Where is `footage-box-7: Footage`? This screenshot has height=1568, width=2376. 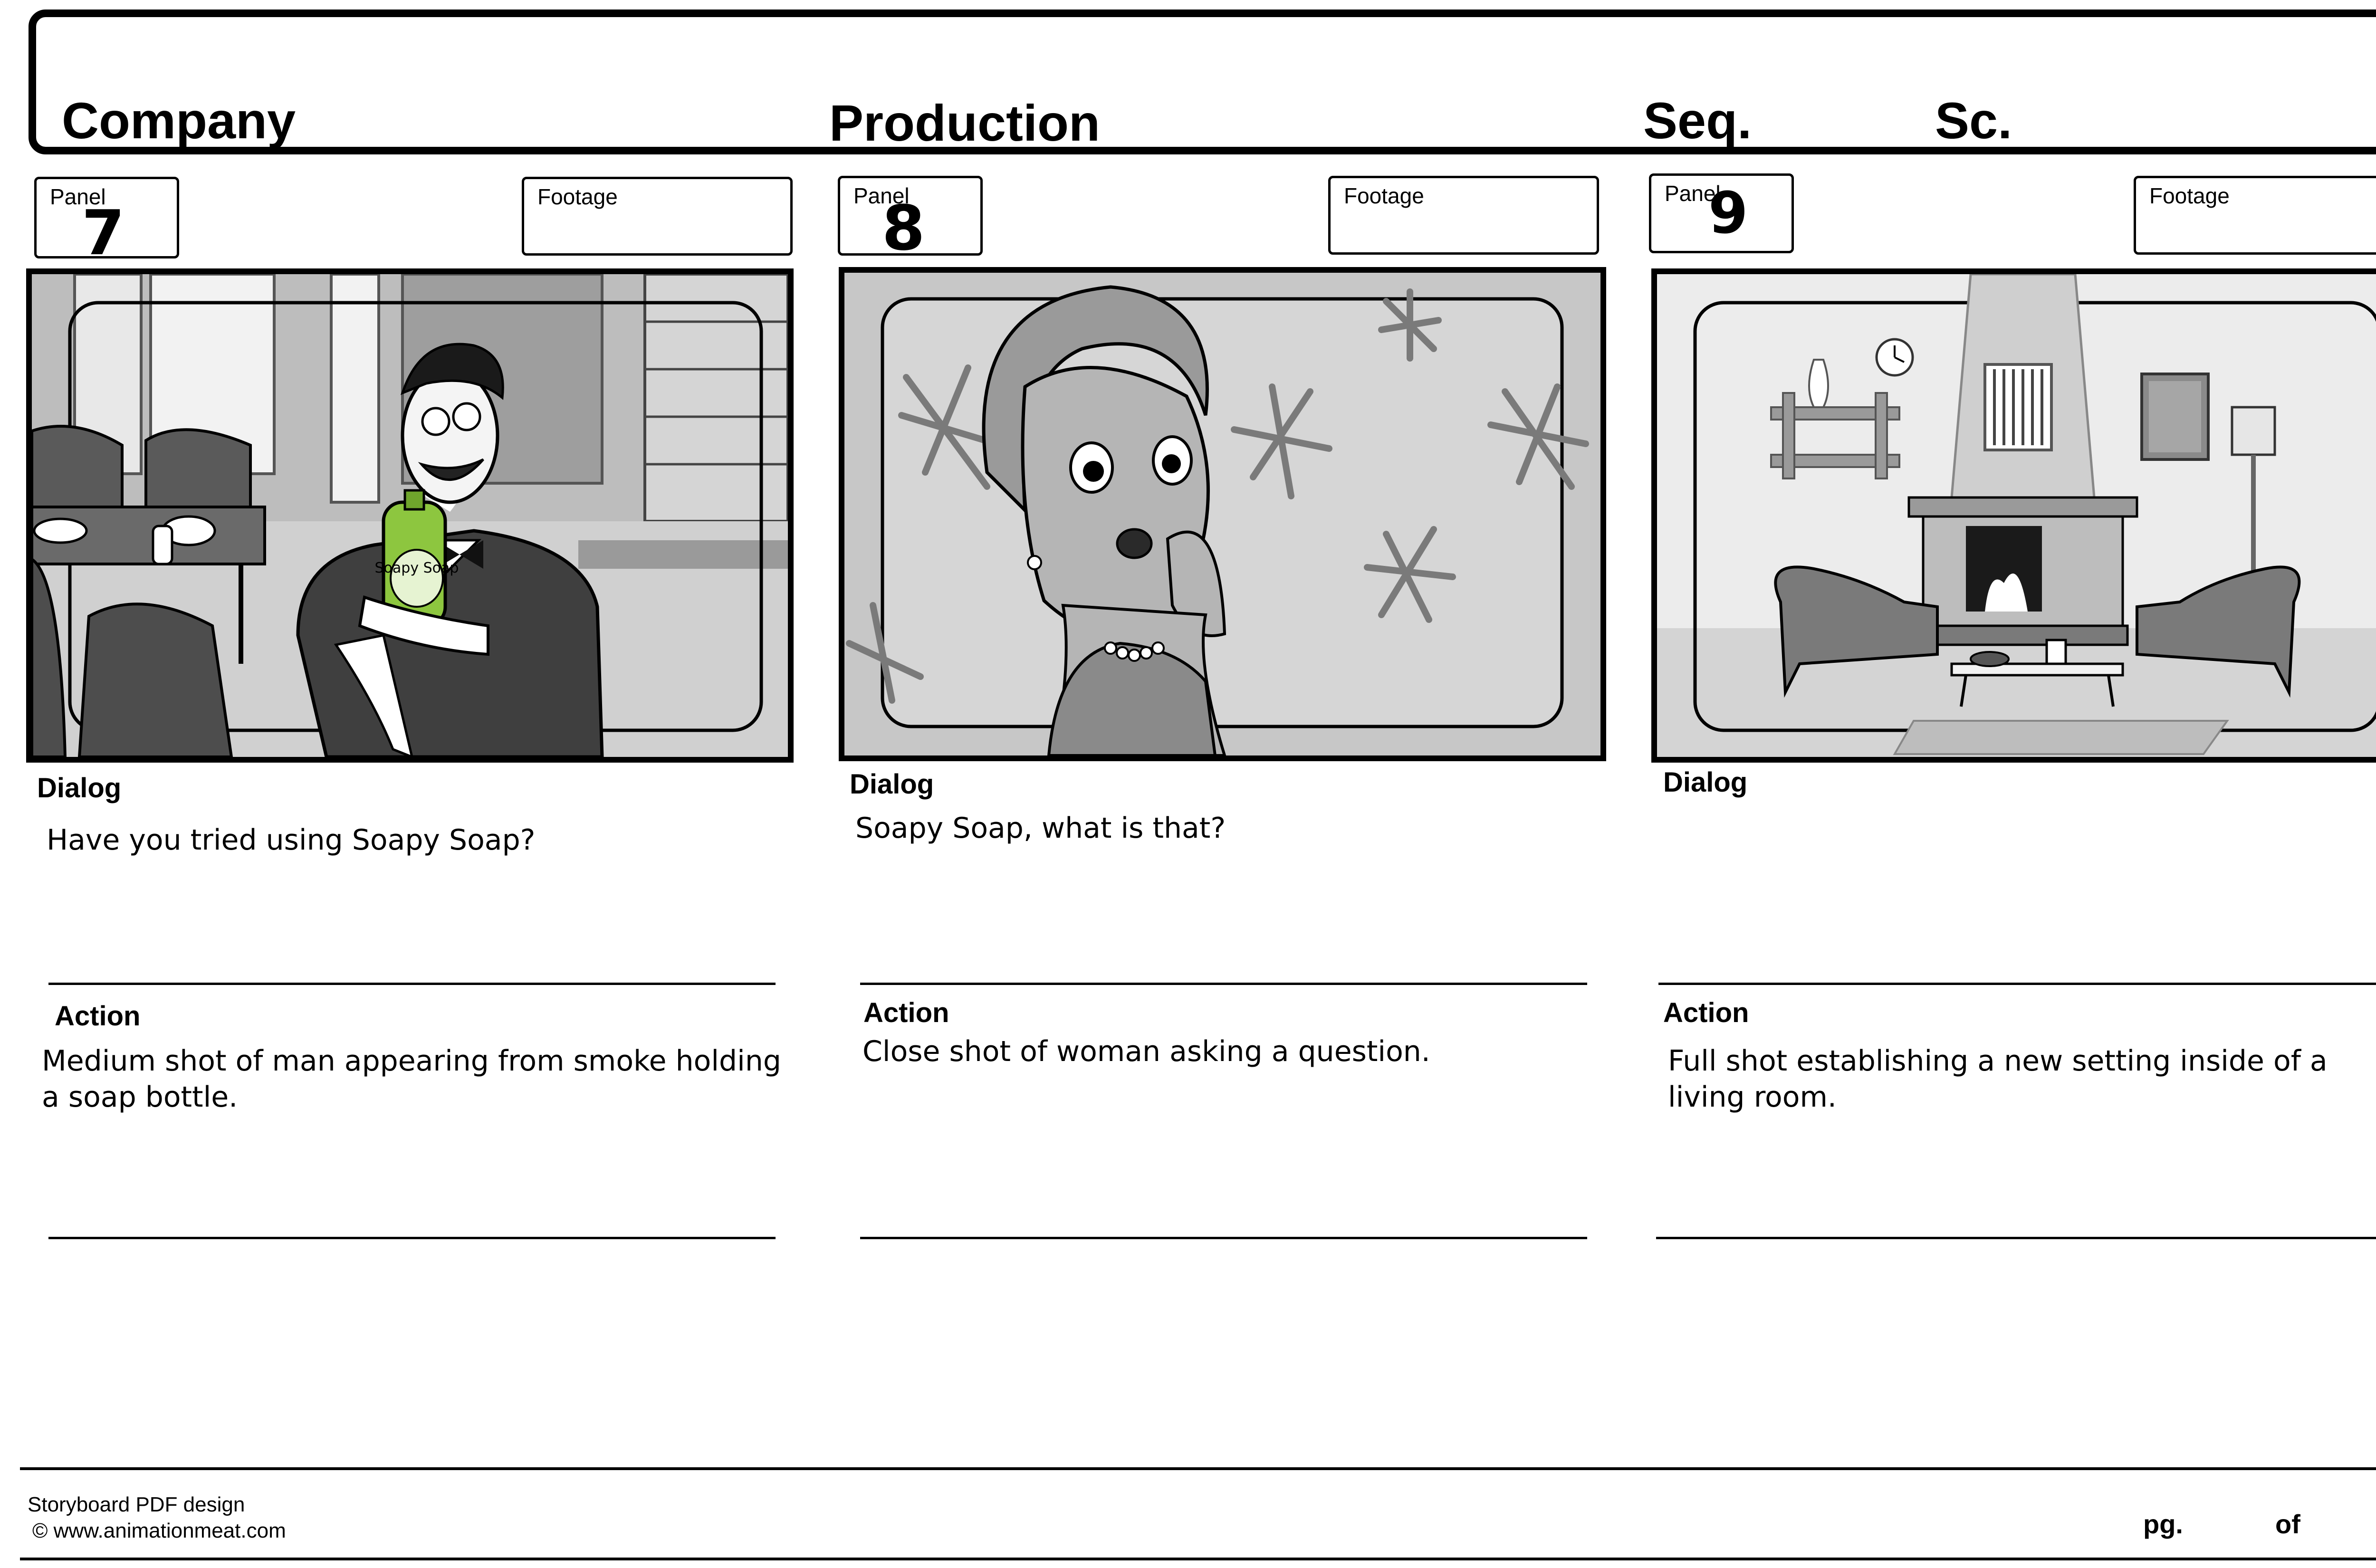
footage-box-7: Footage is located at coordinates (657, 217).